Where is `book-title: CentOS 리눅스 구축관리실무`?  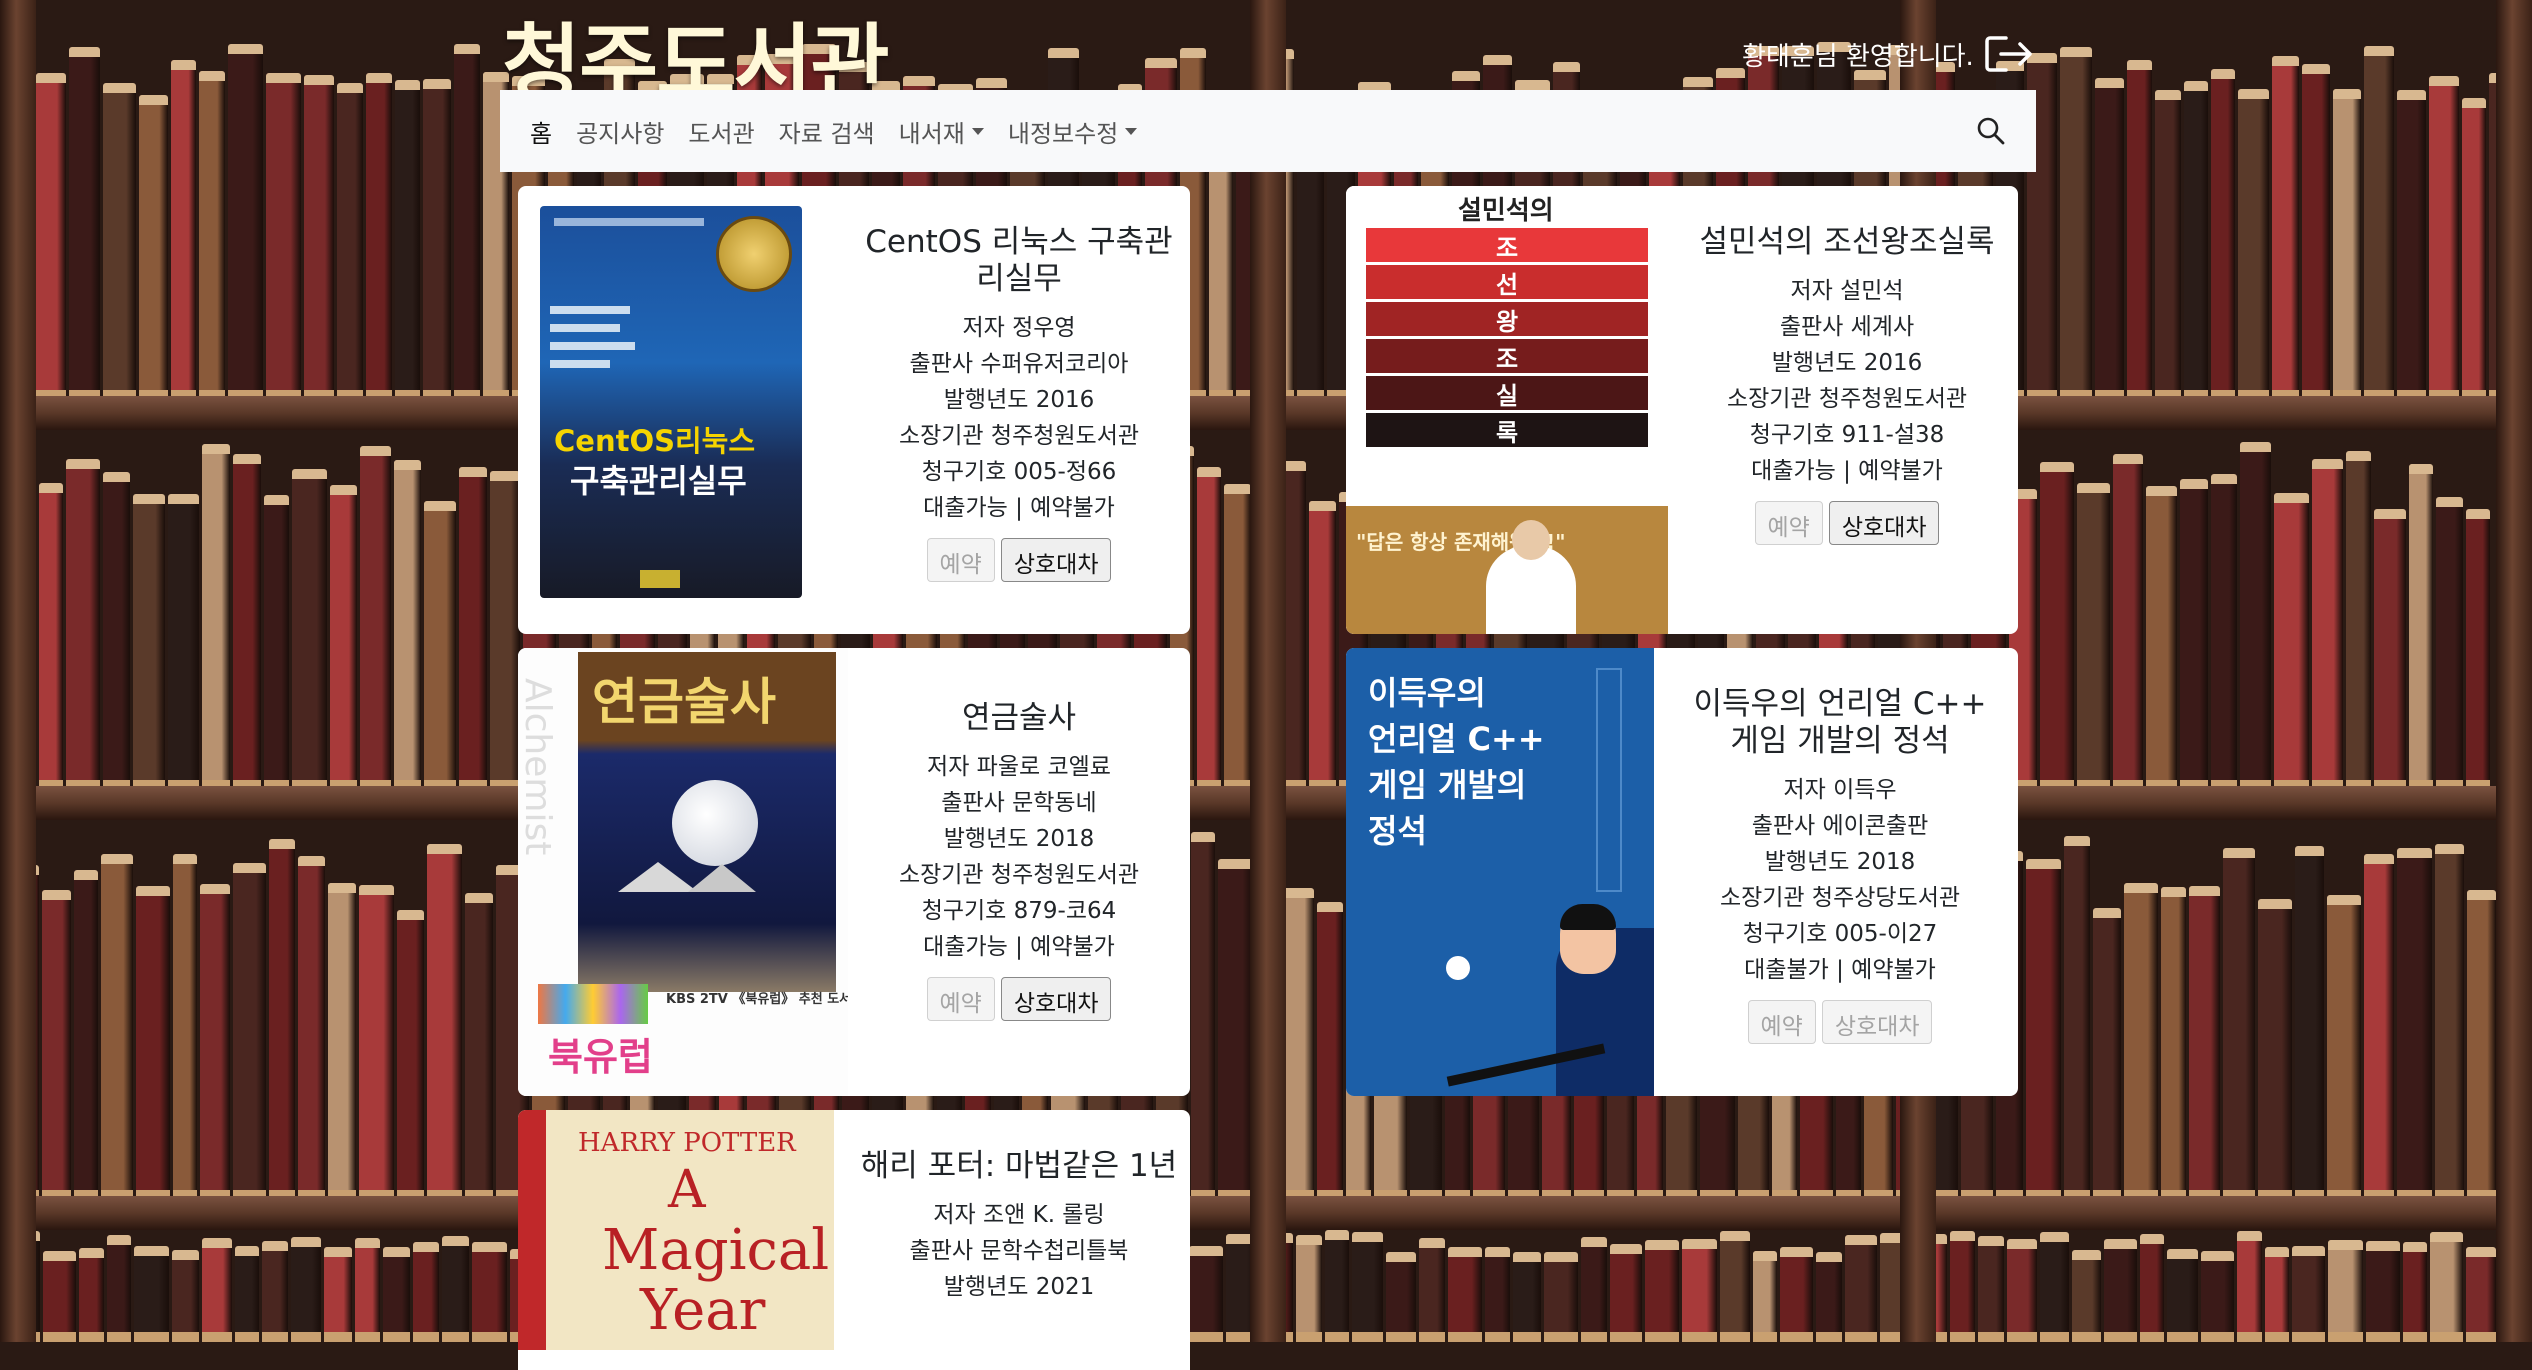 book-title: CentOS 리눅스 구축관리실무 is located at coordinates (1019, 261).